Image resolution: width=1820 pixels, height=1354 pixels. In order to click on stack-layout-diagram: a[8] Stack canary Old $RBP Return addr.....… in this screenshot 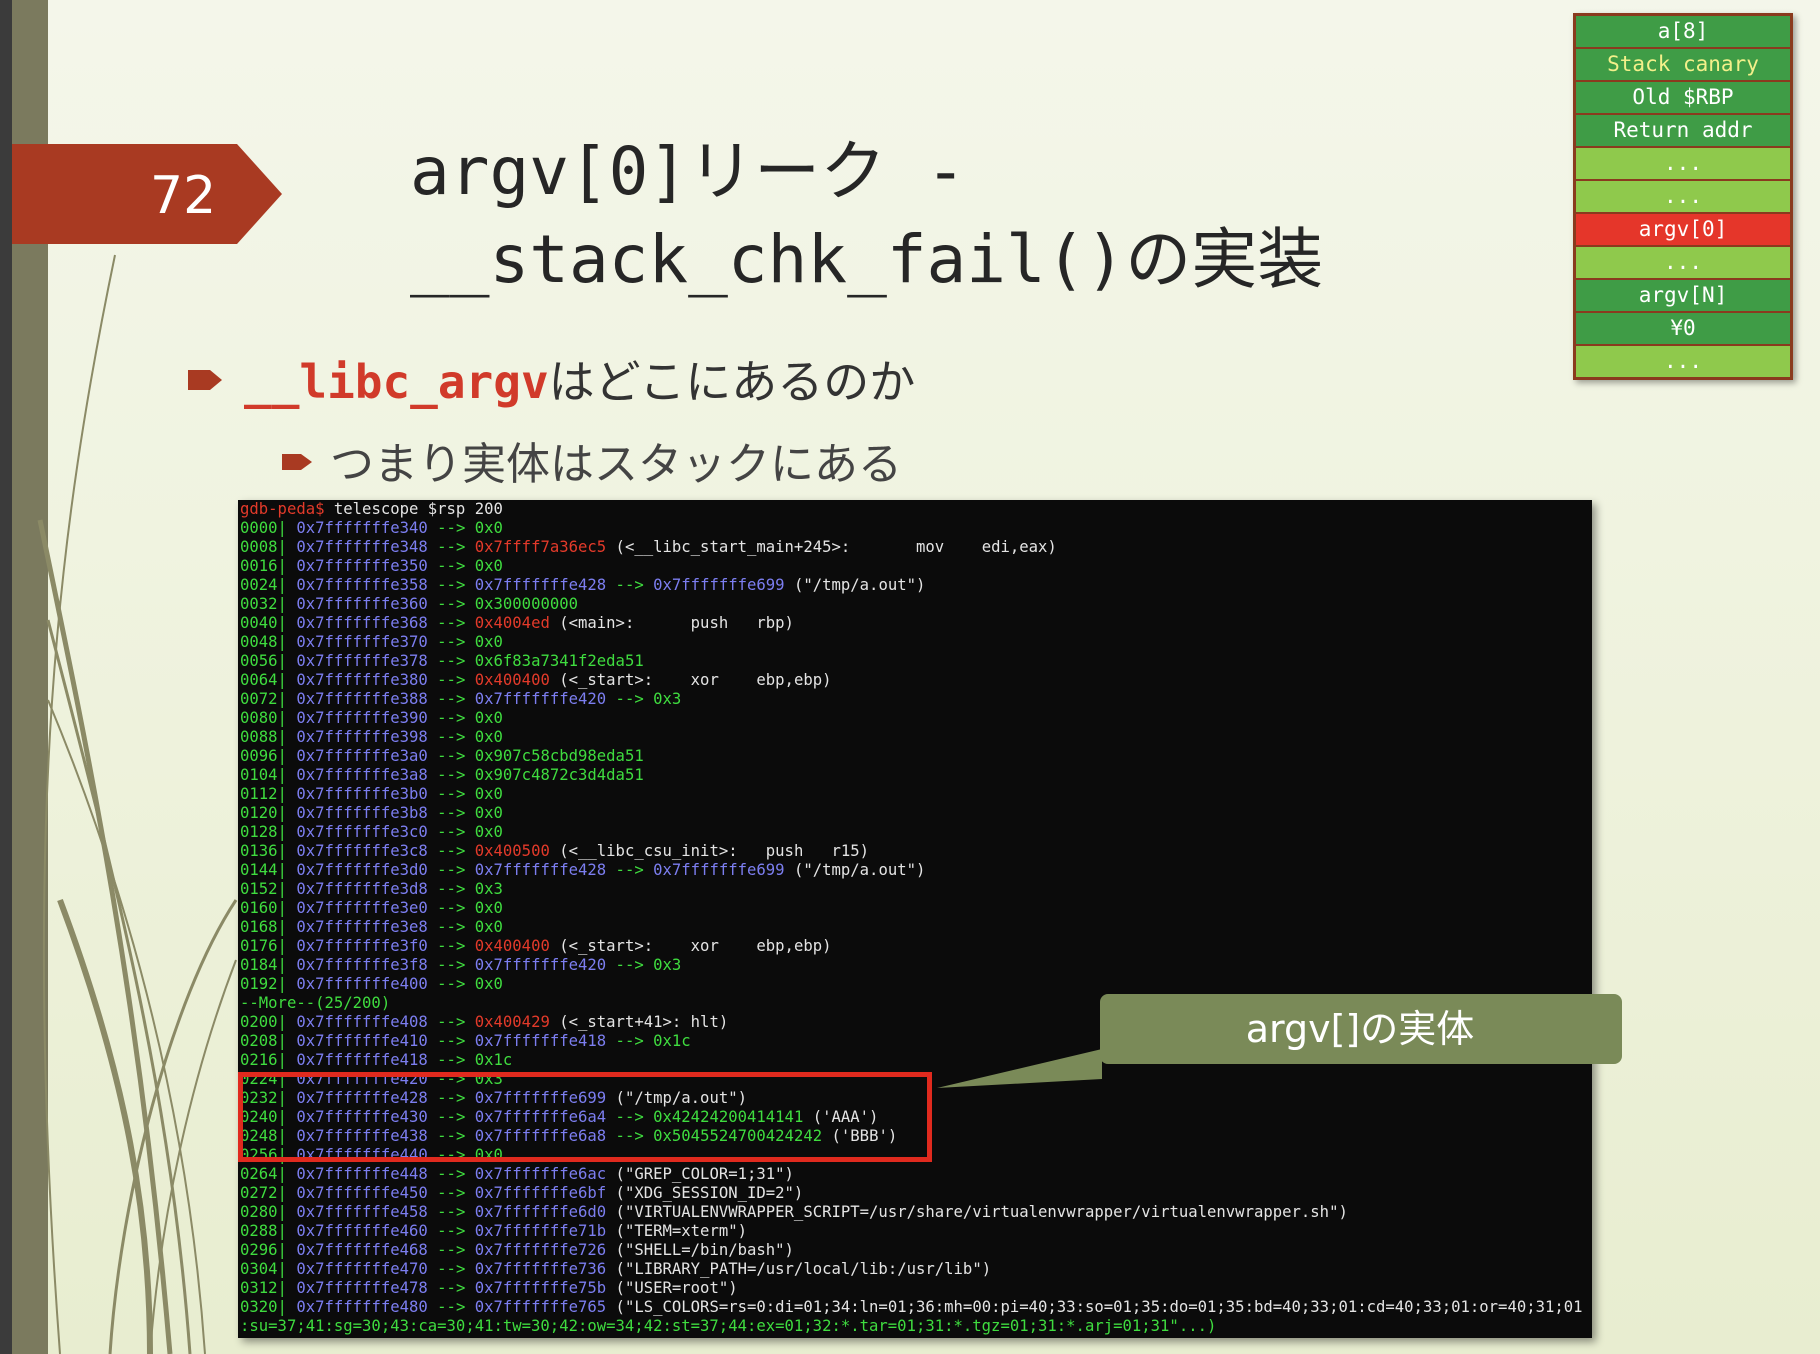, I will do `click(1683, 196)`.